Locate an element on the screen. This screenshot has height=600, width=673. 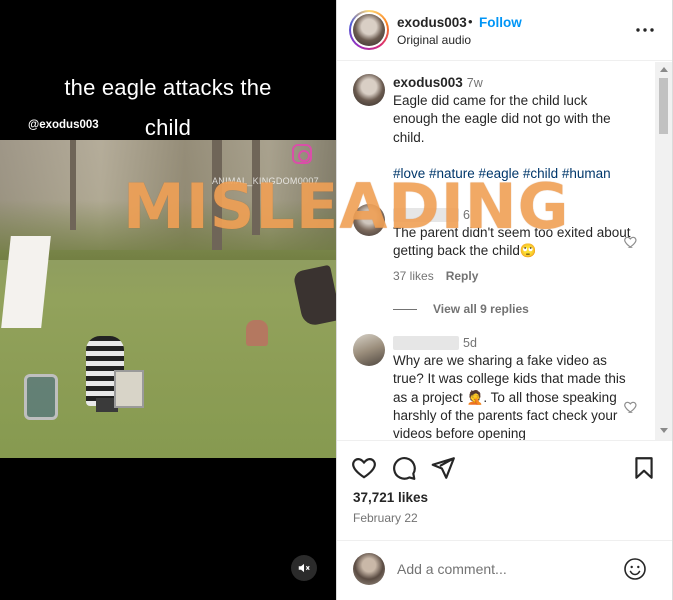
view-replies-label: View all 9 replies is located at coordinates (481, 309).